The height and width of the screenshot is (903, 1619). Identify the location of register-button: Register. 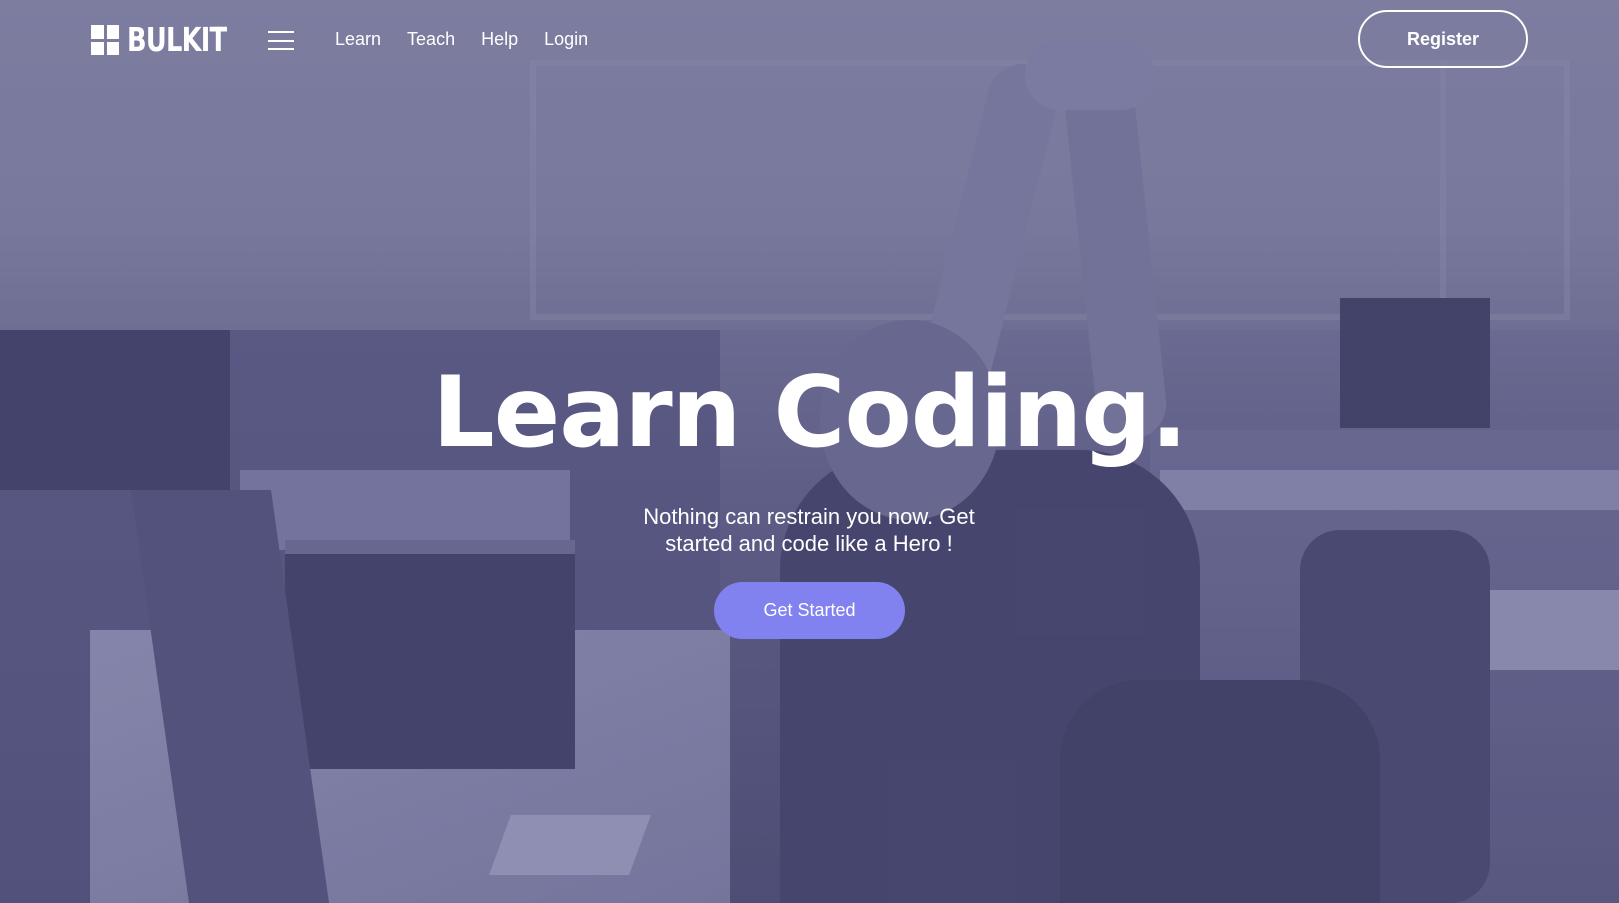
(1443, 39).